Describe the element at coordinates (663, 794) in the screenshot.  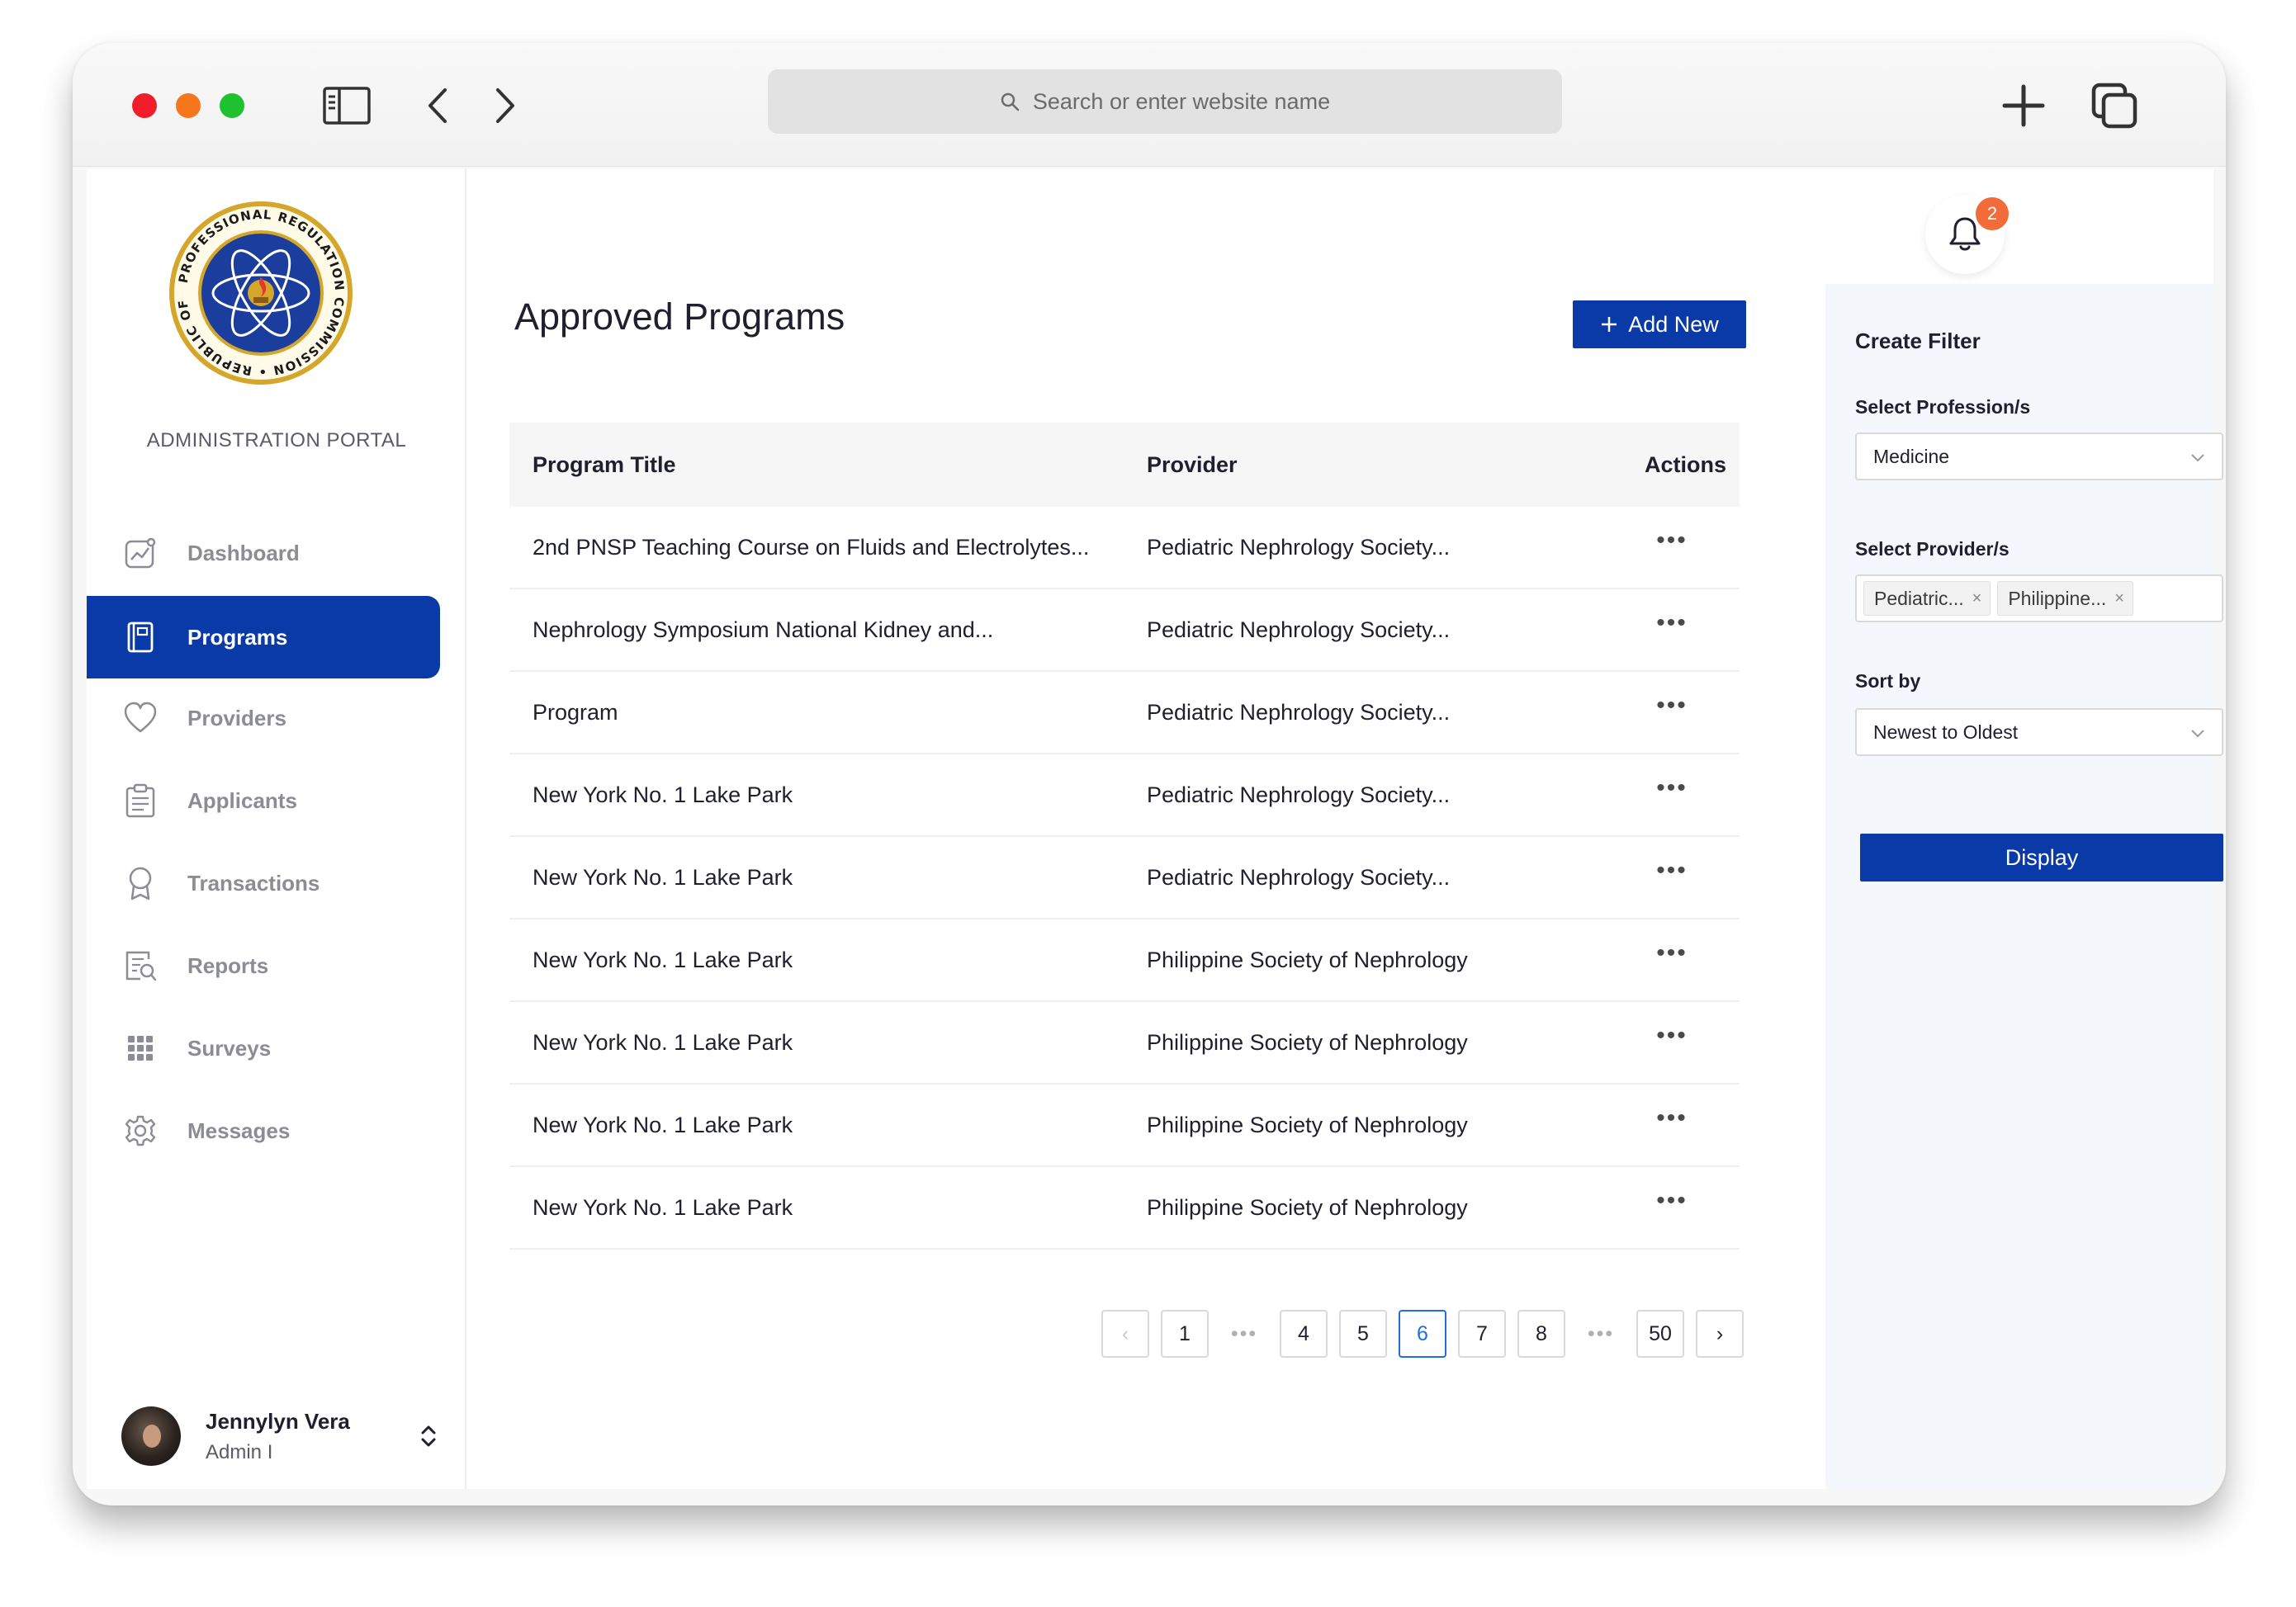
I see `program-title-cell: New York No. 1 Lake Park` at that location.